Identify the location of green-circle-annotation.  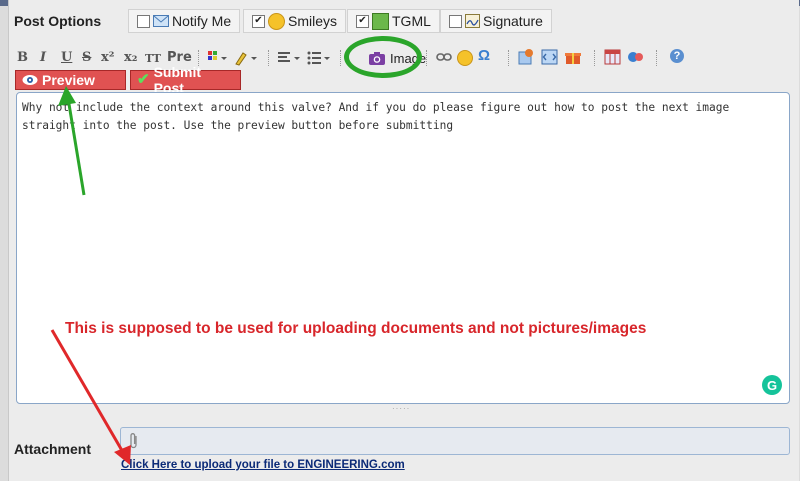
(383, 57).